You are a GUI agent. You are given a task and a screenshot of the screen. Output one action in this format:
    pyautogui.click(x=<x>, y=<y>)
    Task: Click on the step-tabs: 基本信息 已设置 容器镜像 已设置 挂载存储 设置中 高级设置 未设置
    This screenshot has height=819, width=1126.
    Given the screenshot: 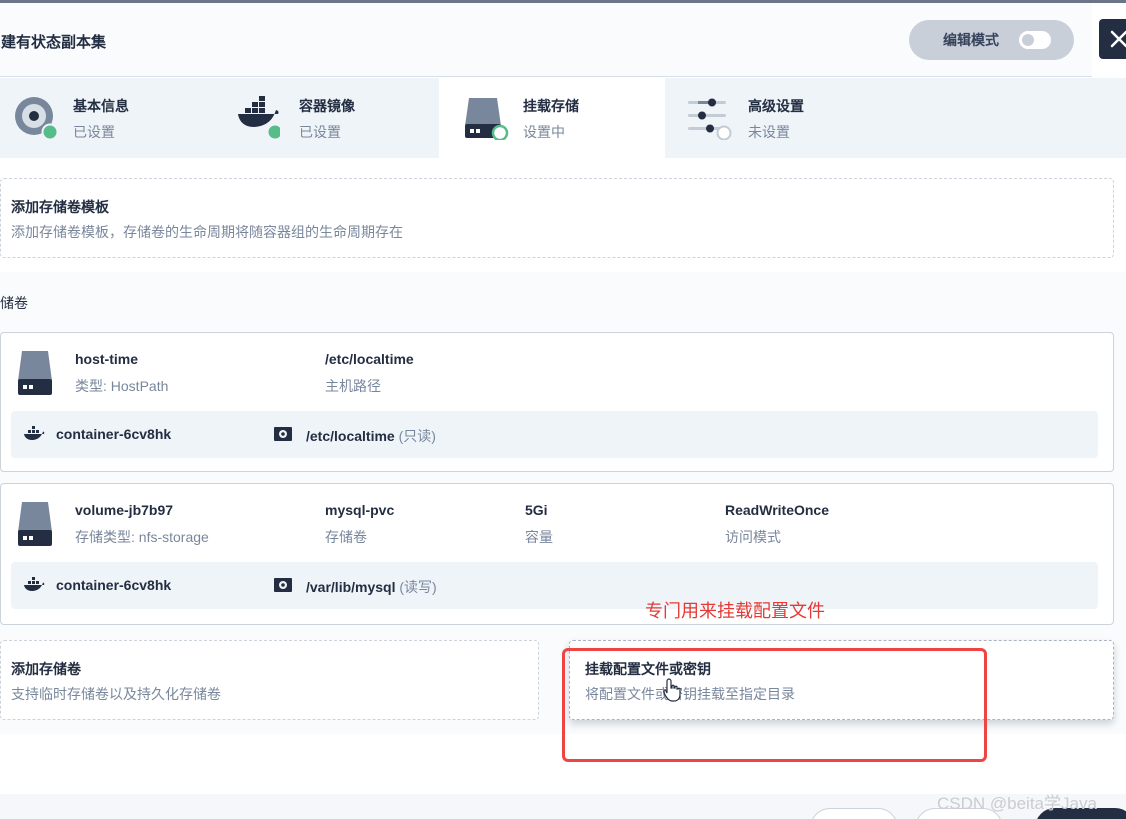 What is the action you would take?
    pyautogui.click(x=563, y=118)
    